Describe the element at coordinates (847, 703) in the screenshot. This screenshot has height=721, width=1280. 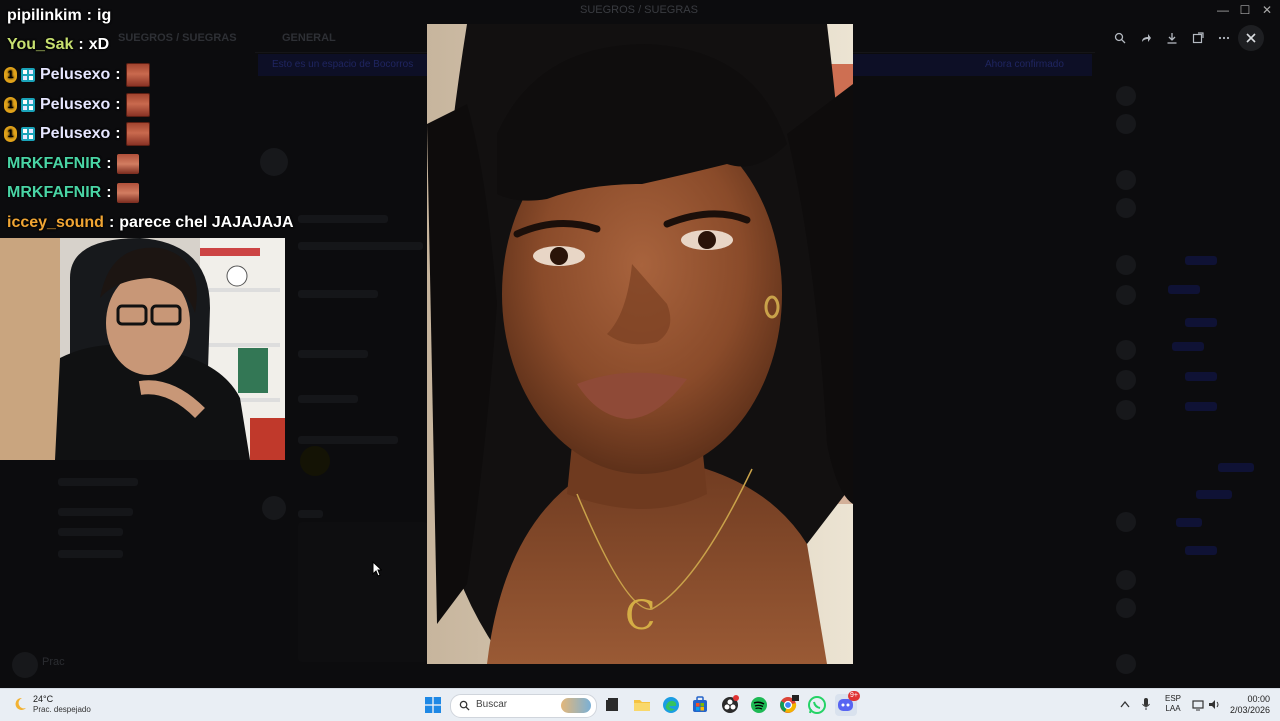
I see `discord-icon: 9+` at that location.